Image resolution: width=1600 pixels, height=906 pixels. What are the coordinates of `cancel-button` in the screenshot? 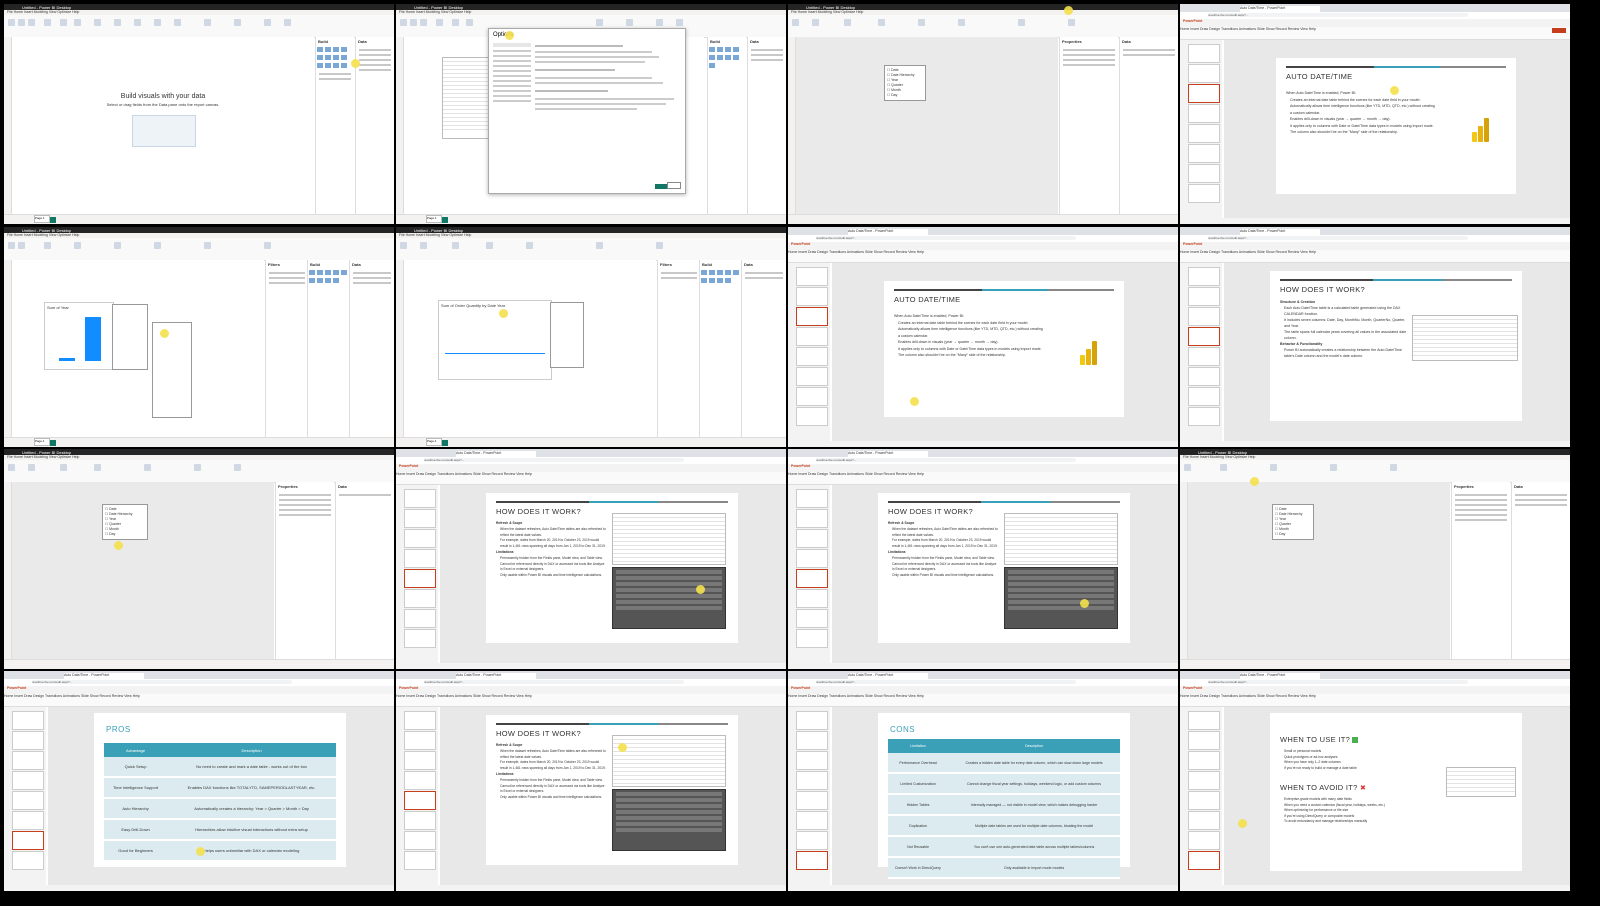 It's located at (674, 185).